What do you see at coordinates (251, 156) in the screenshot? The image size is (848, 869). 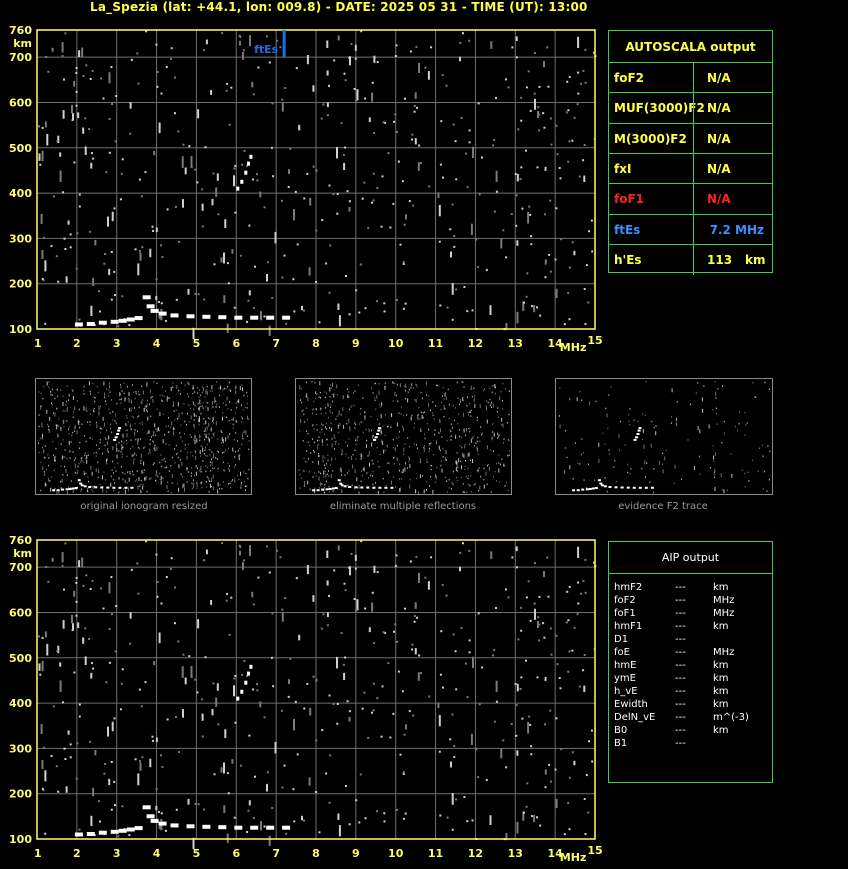 I see `trace-point` at bounding box center [251, 156].